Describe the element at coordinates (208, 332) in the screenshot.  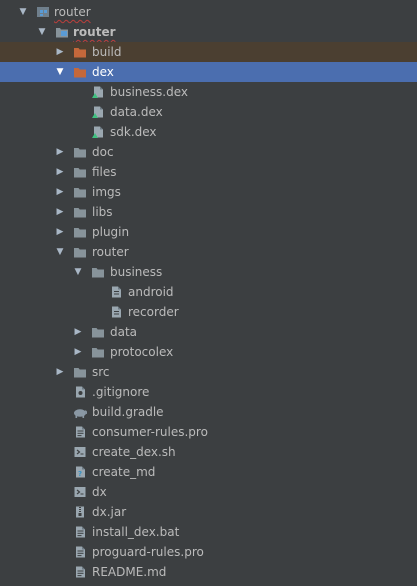
I see `tree-row: ▶ data` at that location.